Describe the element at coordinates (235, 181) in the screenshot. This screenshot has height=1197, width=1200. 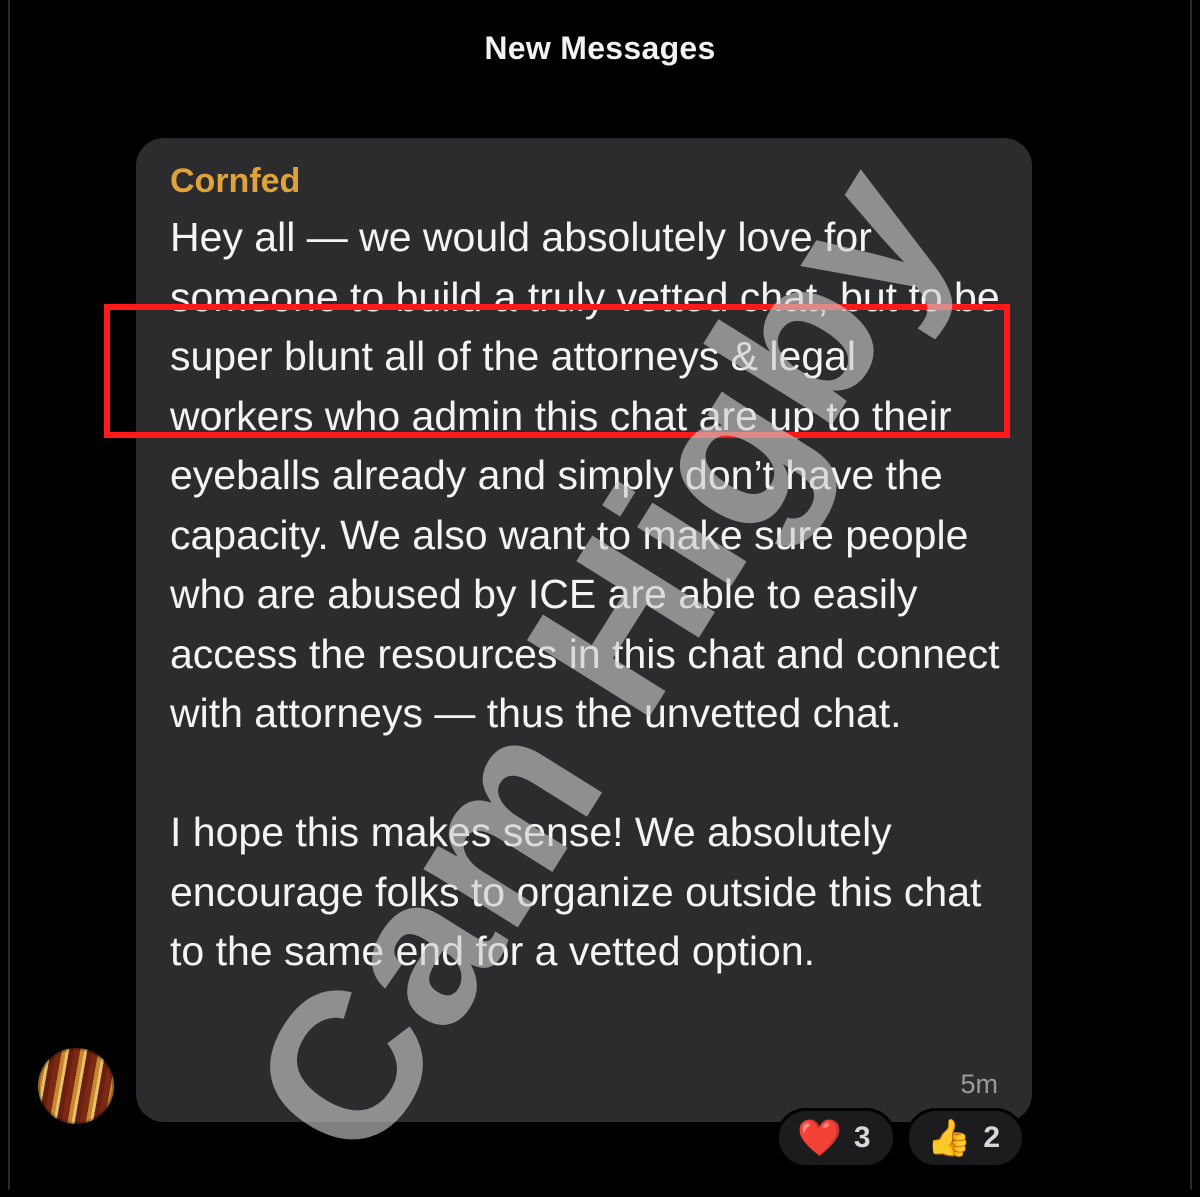
I see `sender-name: Cornfed` at that location.